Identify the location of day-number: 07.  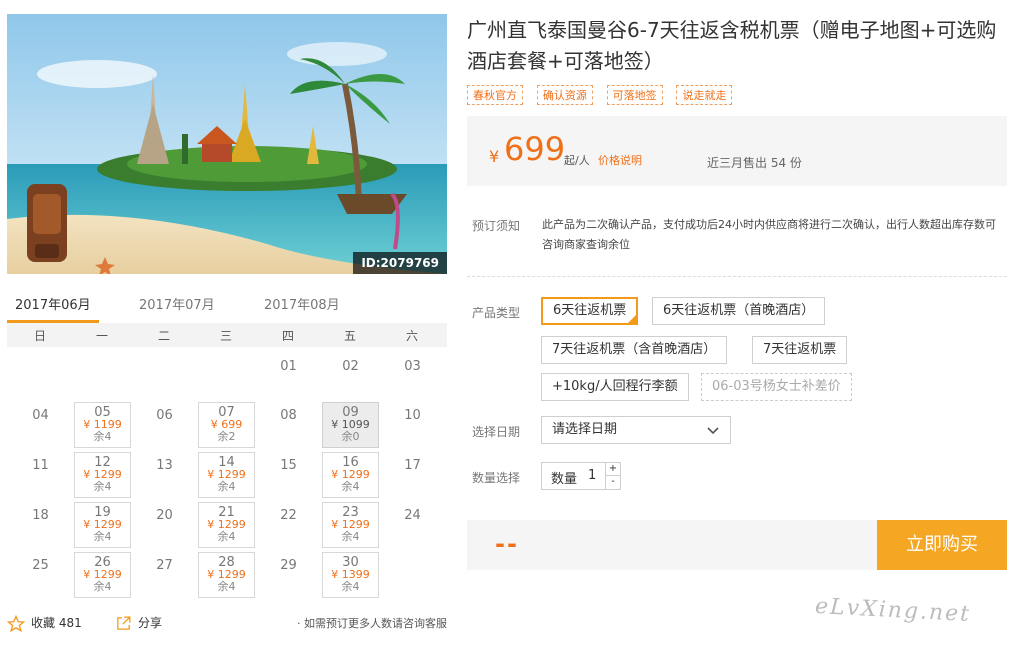
(226, 412).